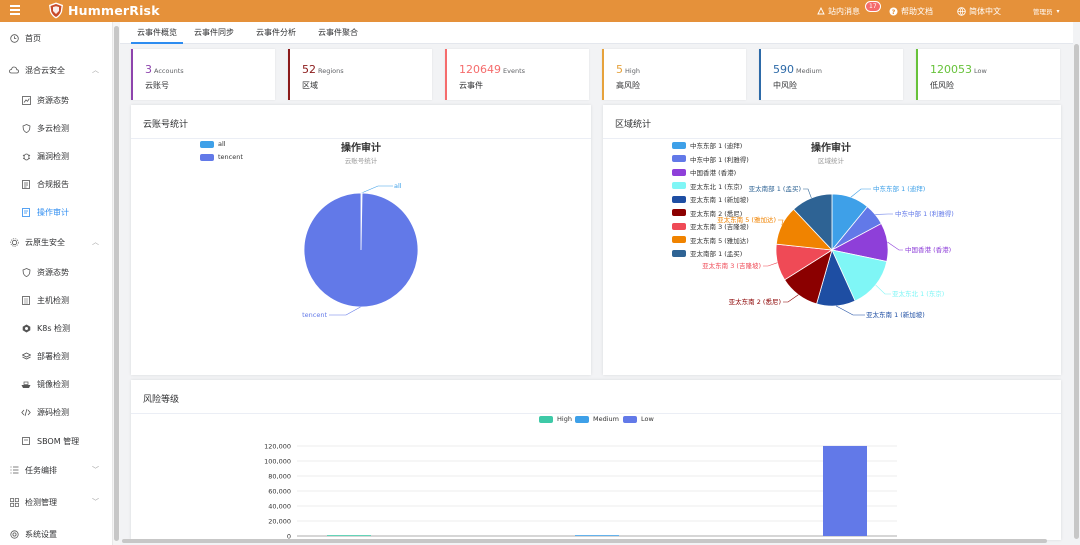  What do you see at coordinates (540, 11) in the screenshot?
I see `top-bar: HummerRisk 站内消息 17 ? 帮助文档 简体中文 管理员 ▾` at bounding box center [540, 11].